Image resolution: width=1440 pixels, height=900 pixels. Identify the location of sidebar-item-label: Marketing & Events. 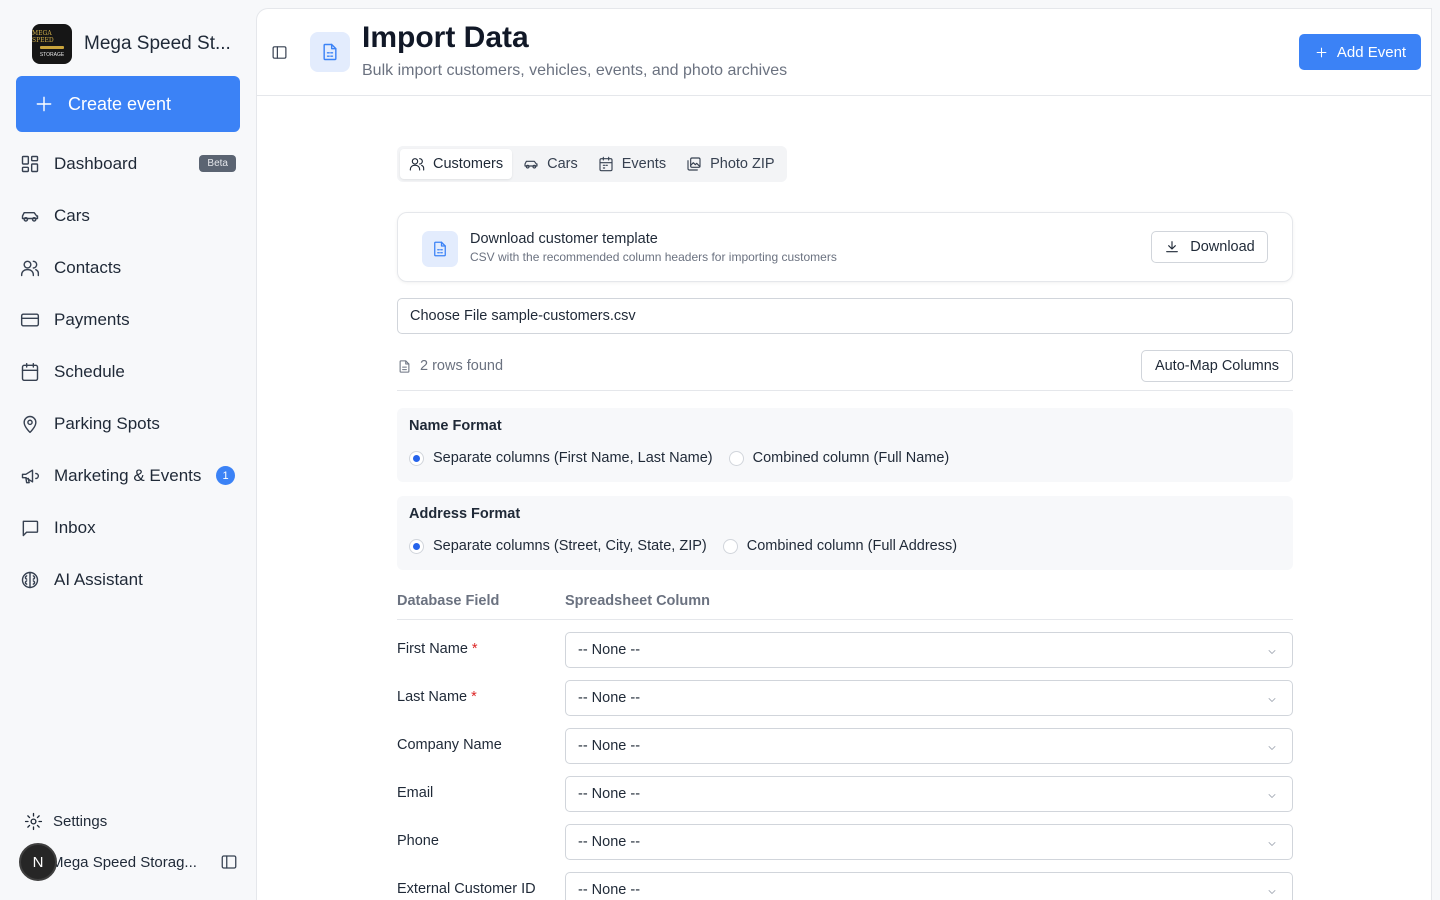
(128, 475).